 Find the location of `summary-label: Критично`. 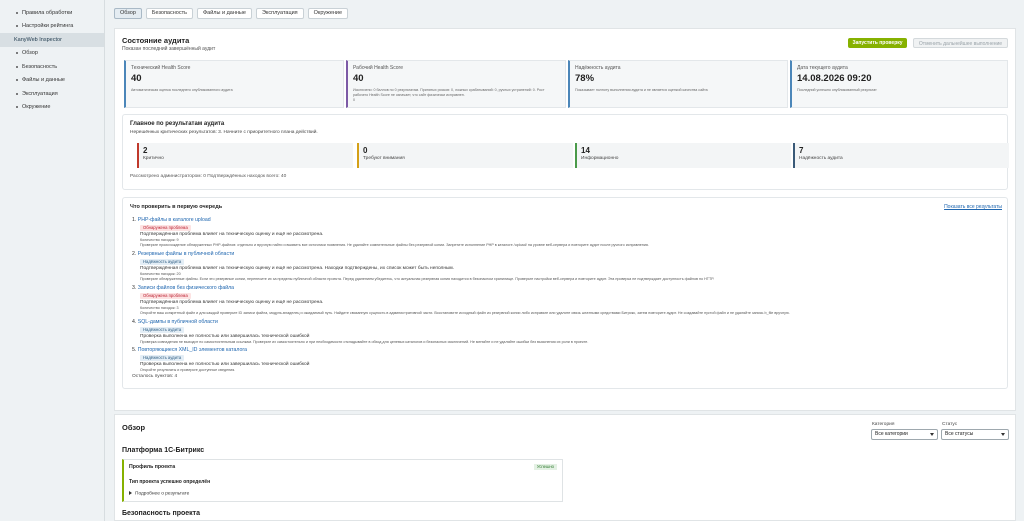

summary-label: Критично is located at coordinates (153, 158).